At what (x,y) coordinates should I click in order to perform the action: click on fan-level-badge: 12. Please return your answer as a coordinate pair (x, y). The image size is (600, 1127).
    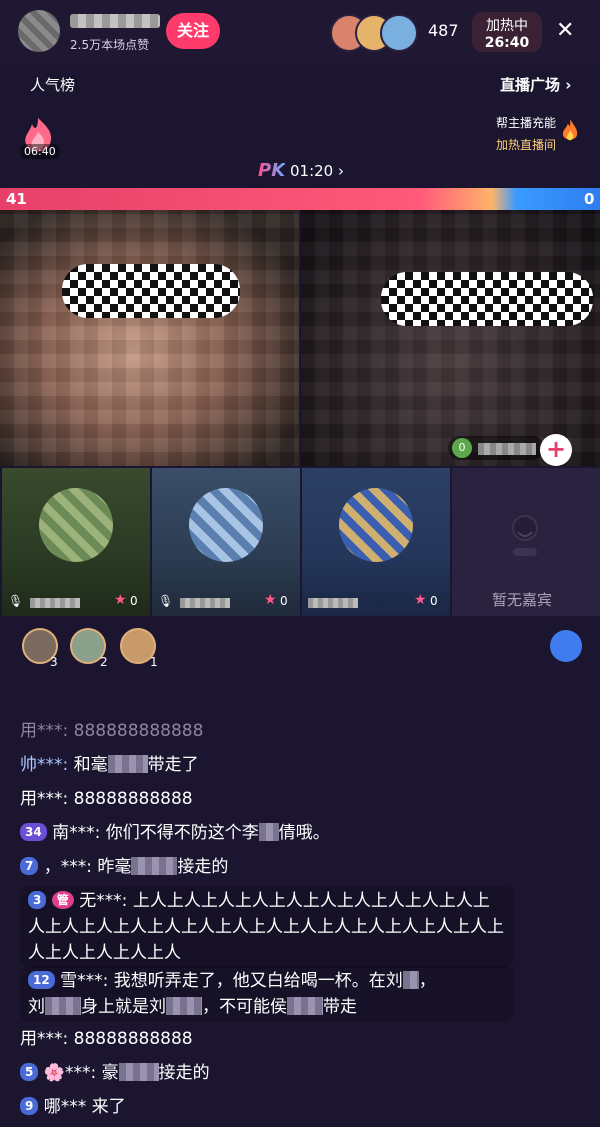
    Looking at the image, I should click on (41, 980).